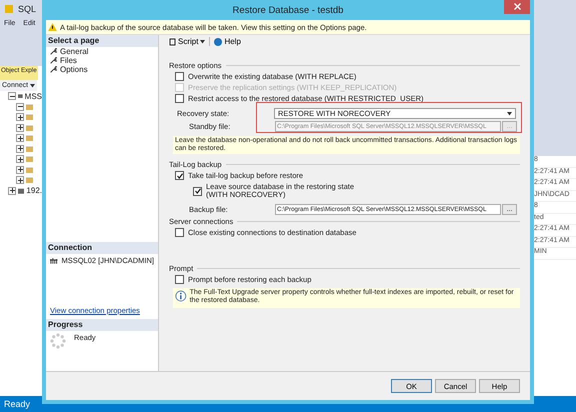 Image resolution: width=576 pixels, height=412 pixels. What do you see at coordinates (9, 9) in the screenshot?
I see `app-icon` at bounding box center [9, 9].